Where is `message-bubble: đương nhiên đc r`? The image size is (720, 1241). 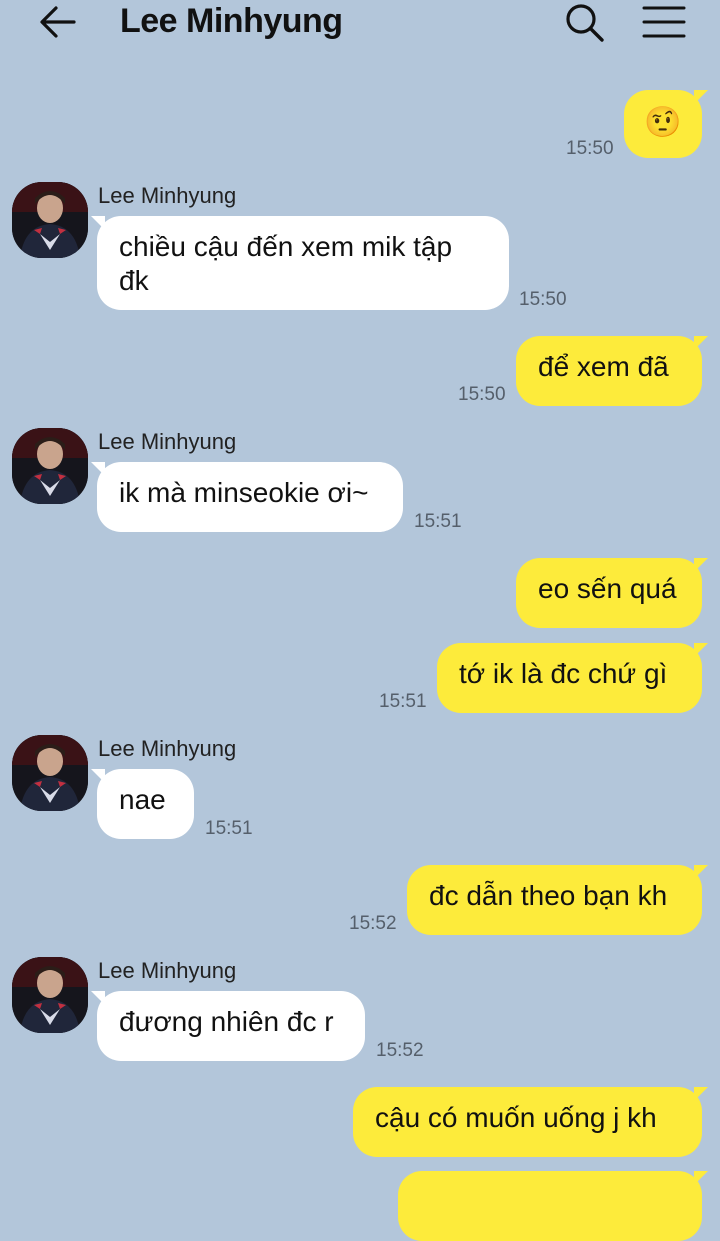 message-bubble: đương nhiên đc r is located at coordinates (228, 1026).